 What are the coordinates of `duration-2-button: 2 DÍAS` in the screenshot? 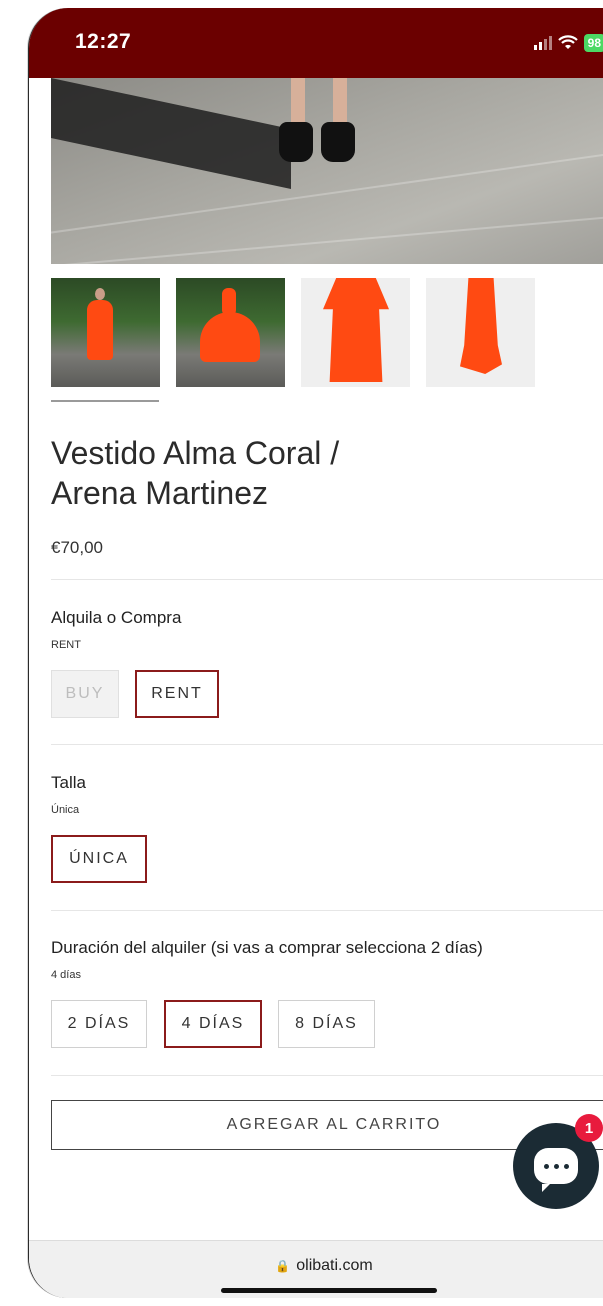 It's located at (99, 1024).